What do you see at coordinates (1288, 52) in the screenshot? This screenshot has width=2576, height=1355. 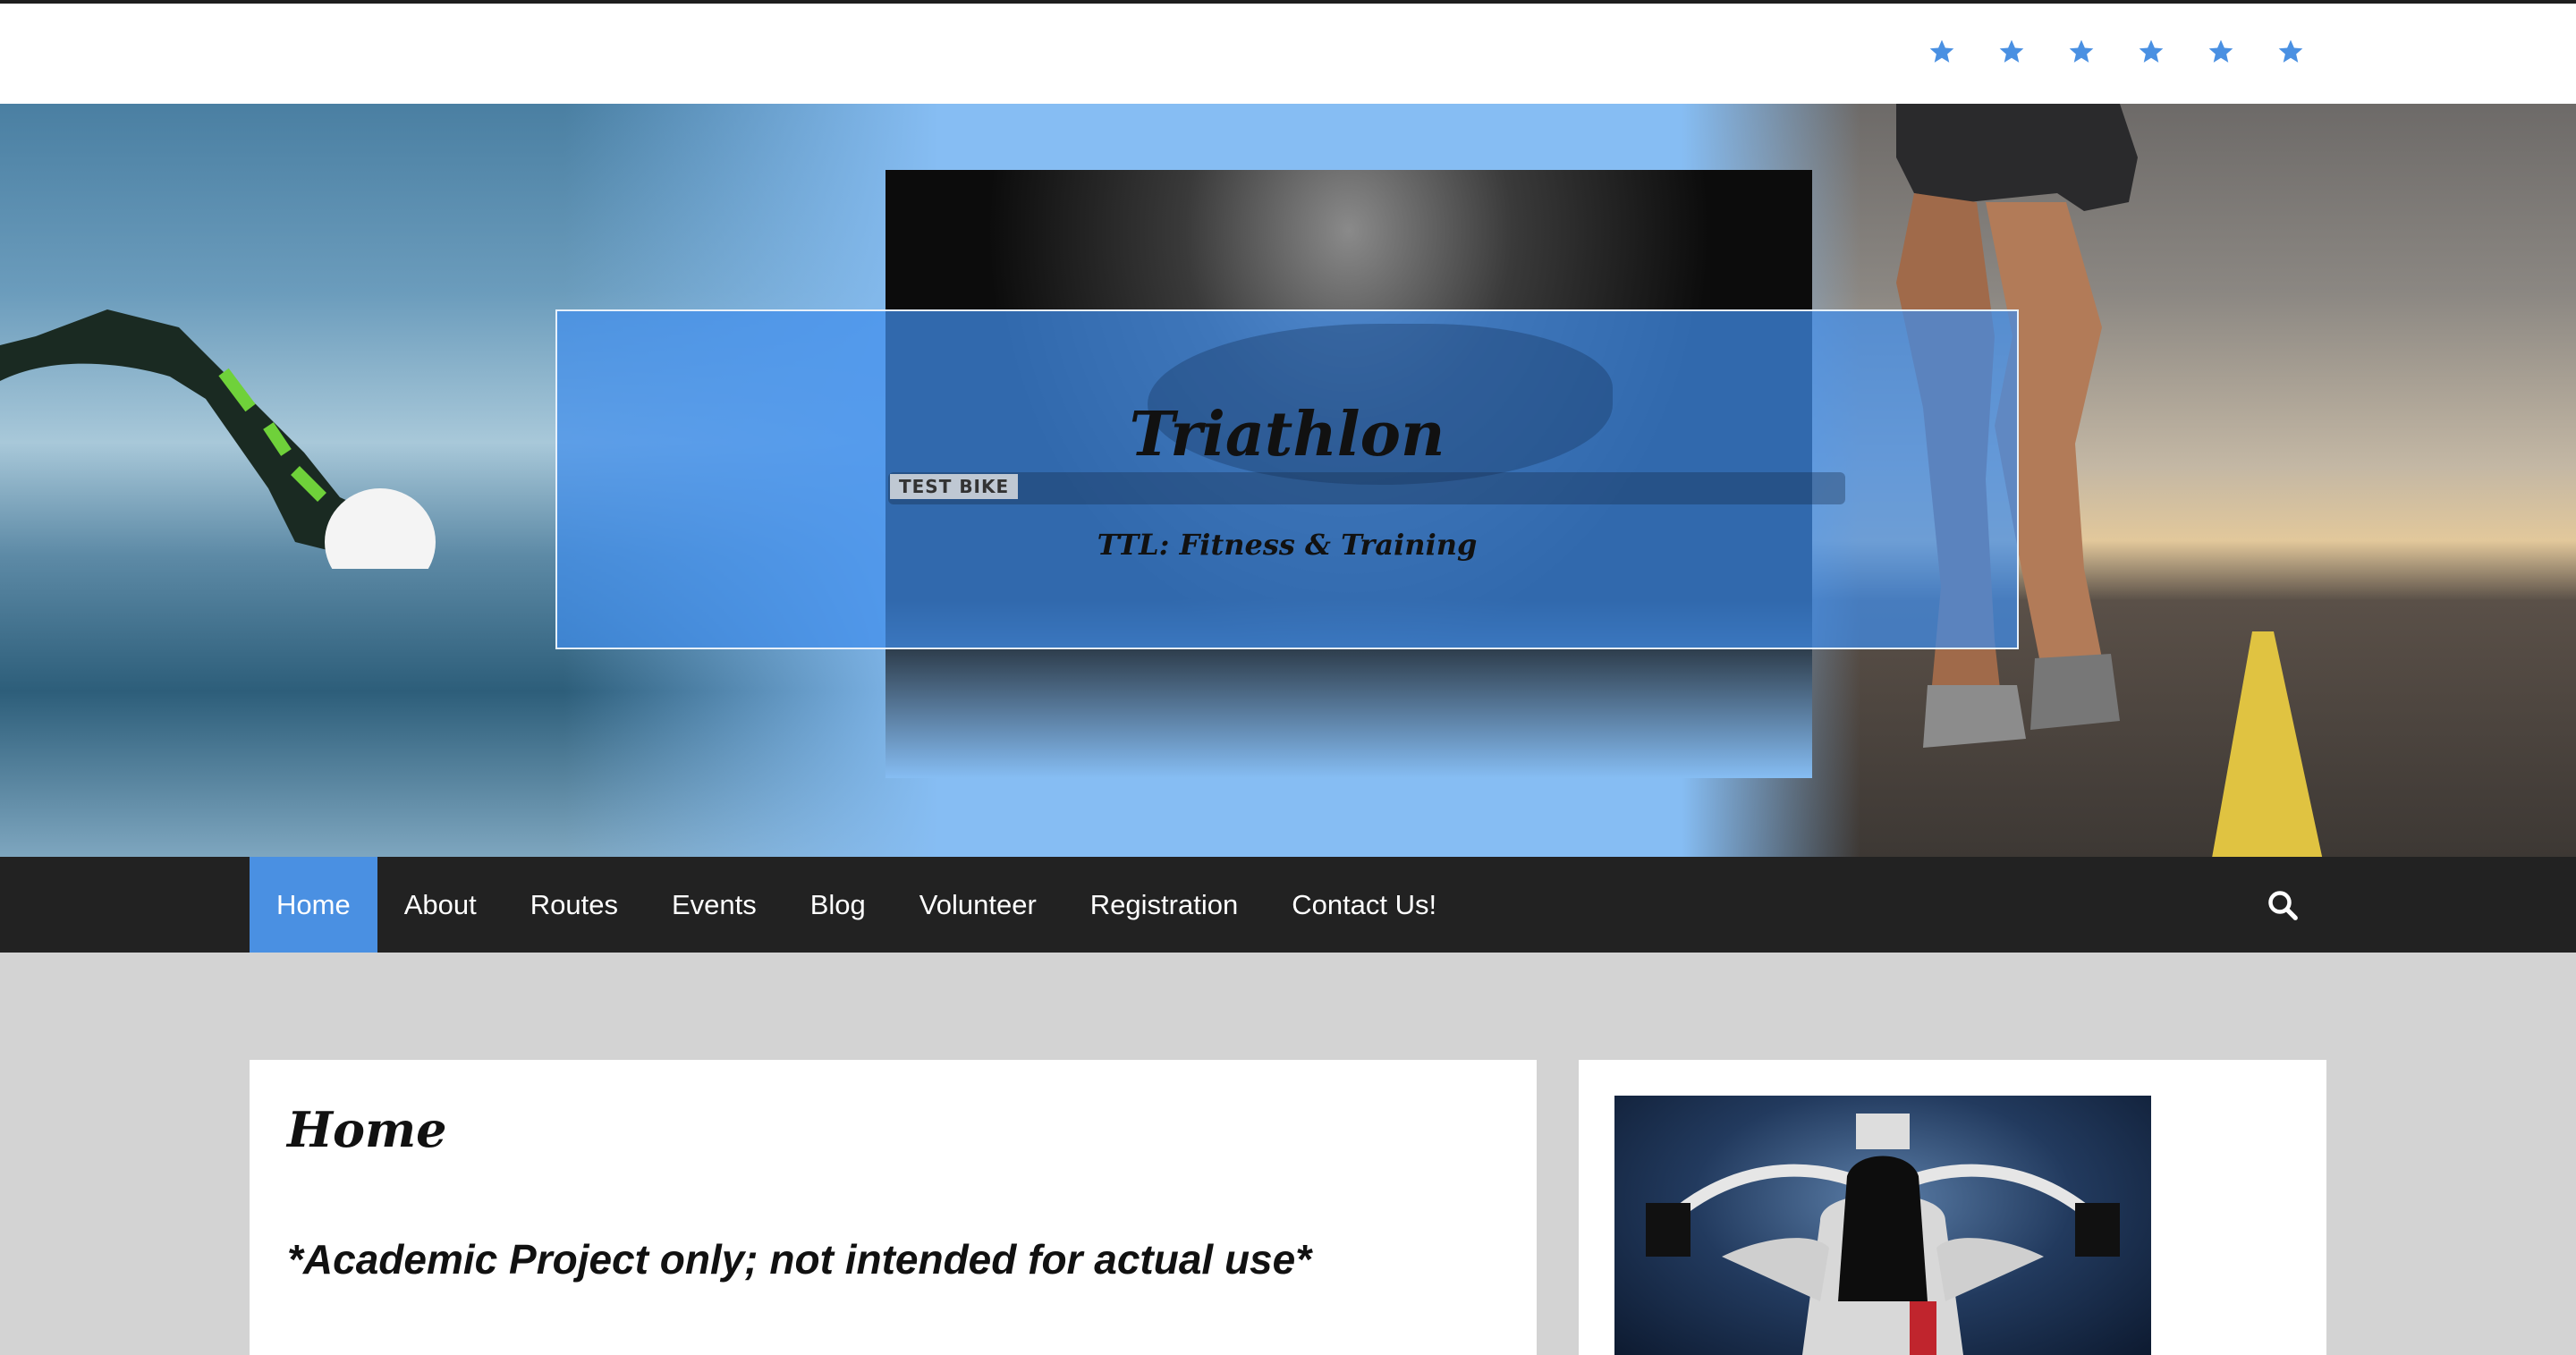 I see `top-bar` at bounding box center [1288, 52].